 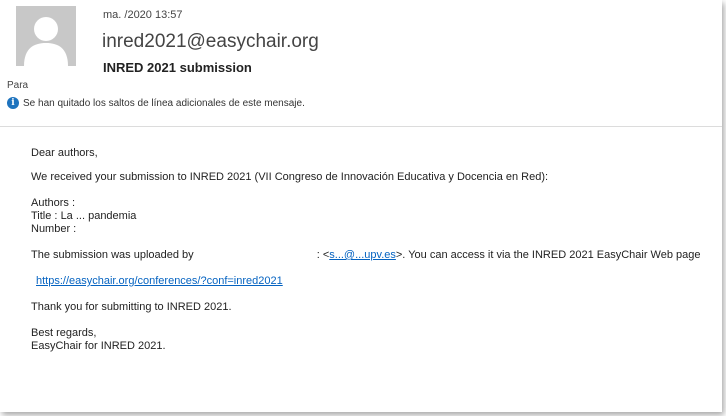 I want to click on email-subject: INRED 2021 submission, so click(x=177, y=67).